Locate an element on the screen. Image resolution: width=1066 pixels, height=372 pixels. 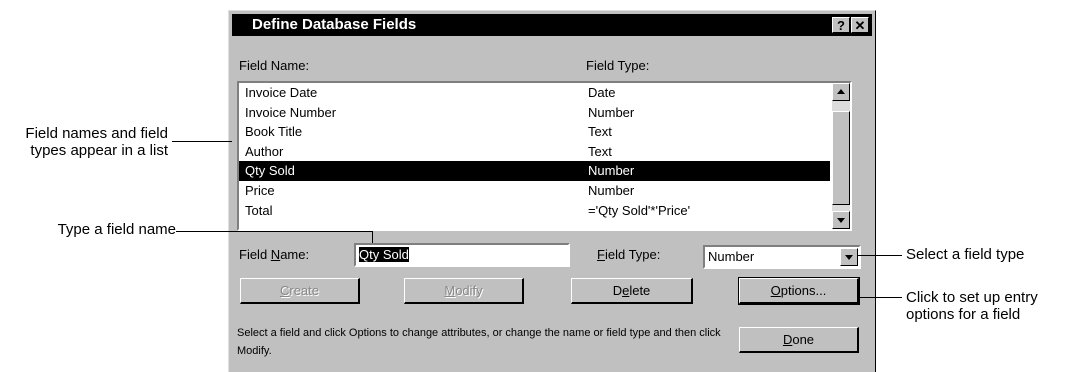
field-type-select: Number is located at coordinates (782, 257).